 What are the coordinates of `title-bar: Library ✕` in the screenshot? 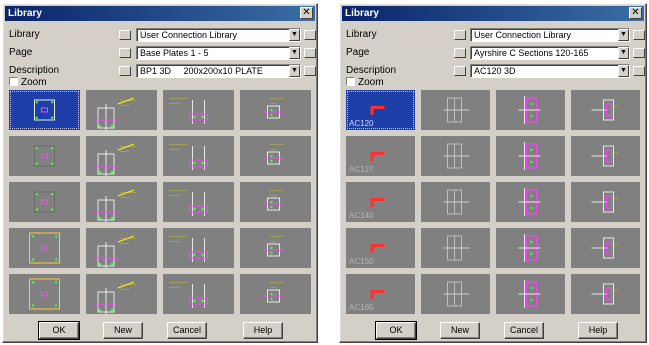 It's located at (493, 13).